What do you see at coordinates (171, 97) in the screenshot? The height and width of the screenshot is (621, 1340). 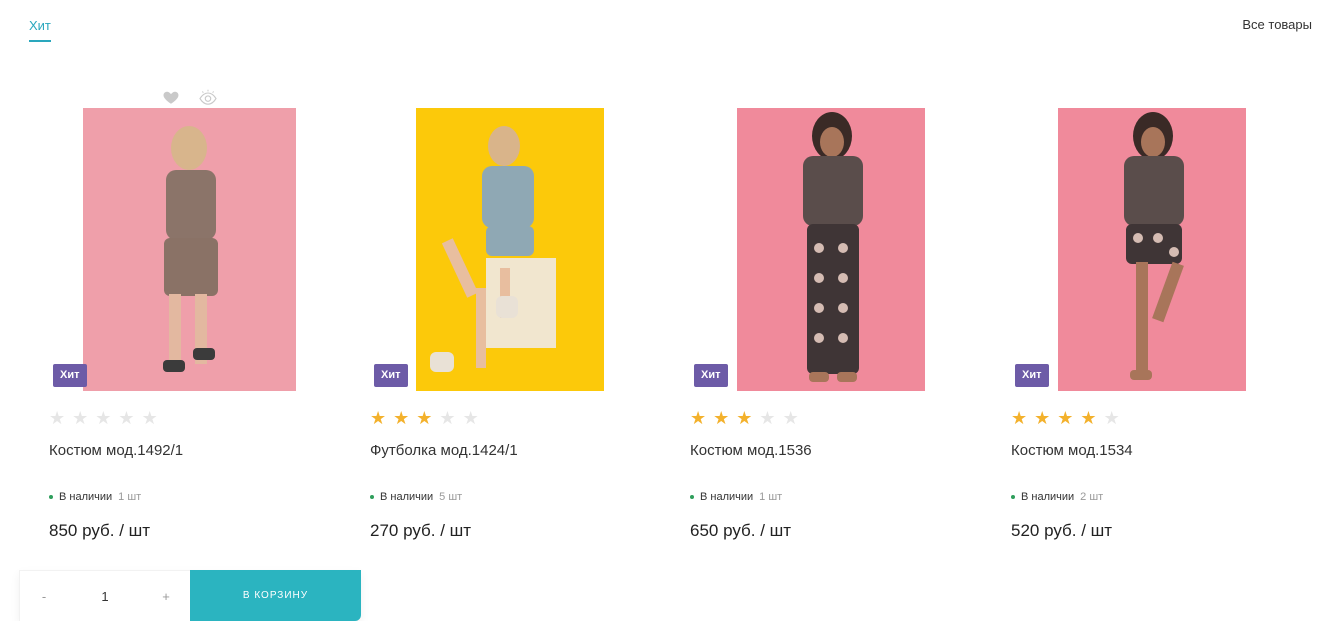 I see `heart-icon` at bounding box center [171, 97].